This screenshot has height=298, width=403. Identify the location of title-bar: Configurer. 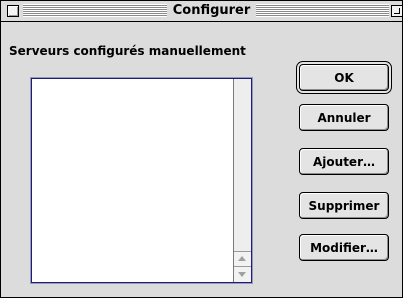
(202, 11).